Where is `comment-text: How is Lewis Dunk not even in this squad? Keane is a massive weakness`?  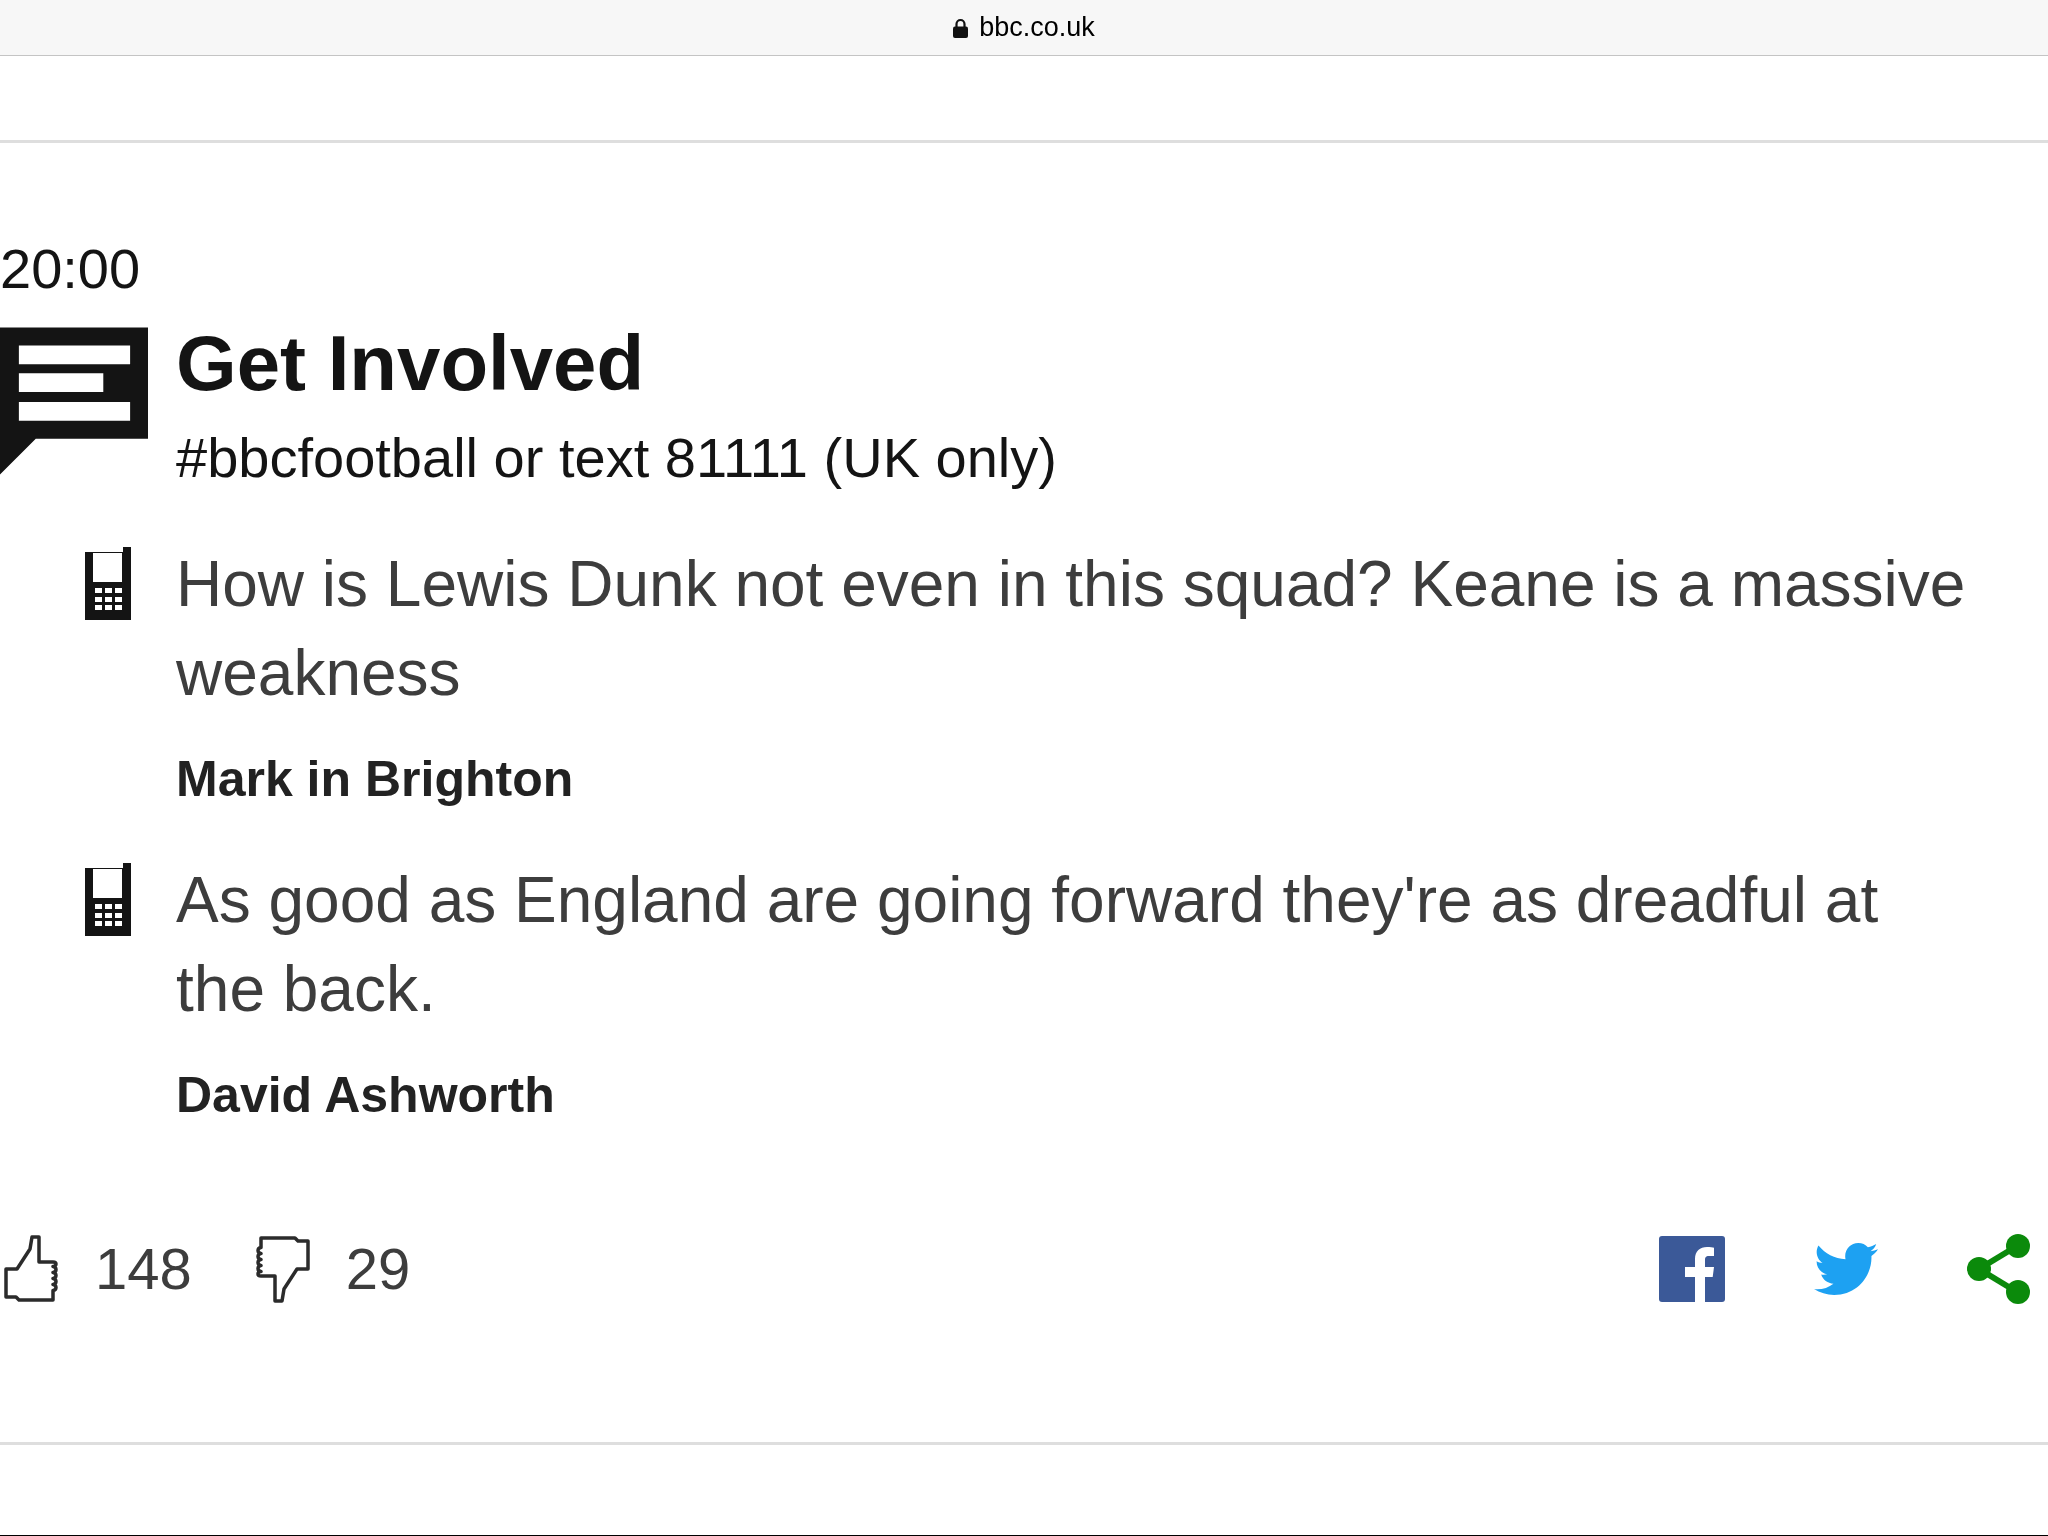
comment-text: How is Lewis Dunk not even in this squad? Keane is a massive weakness is located at coordinates (1071, 629).